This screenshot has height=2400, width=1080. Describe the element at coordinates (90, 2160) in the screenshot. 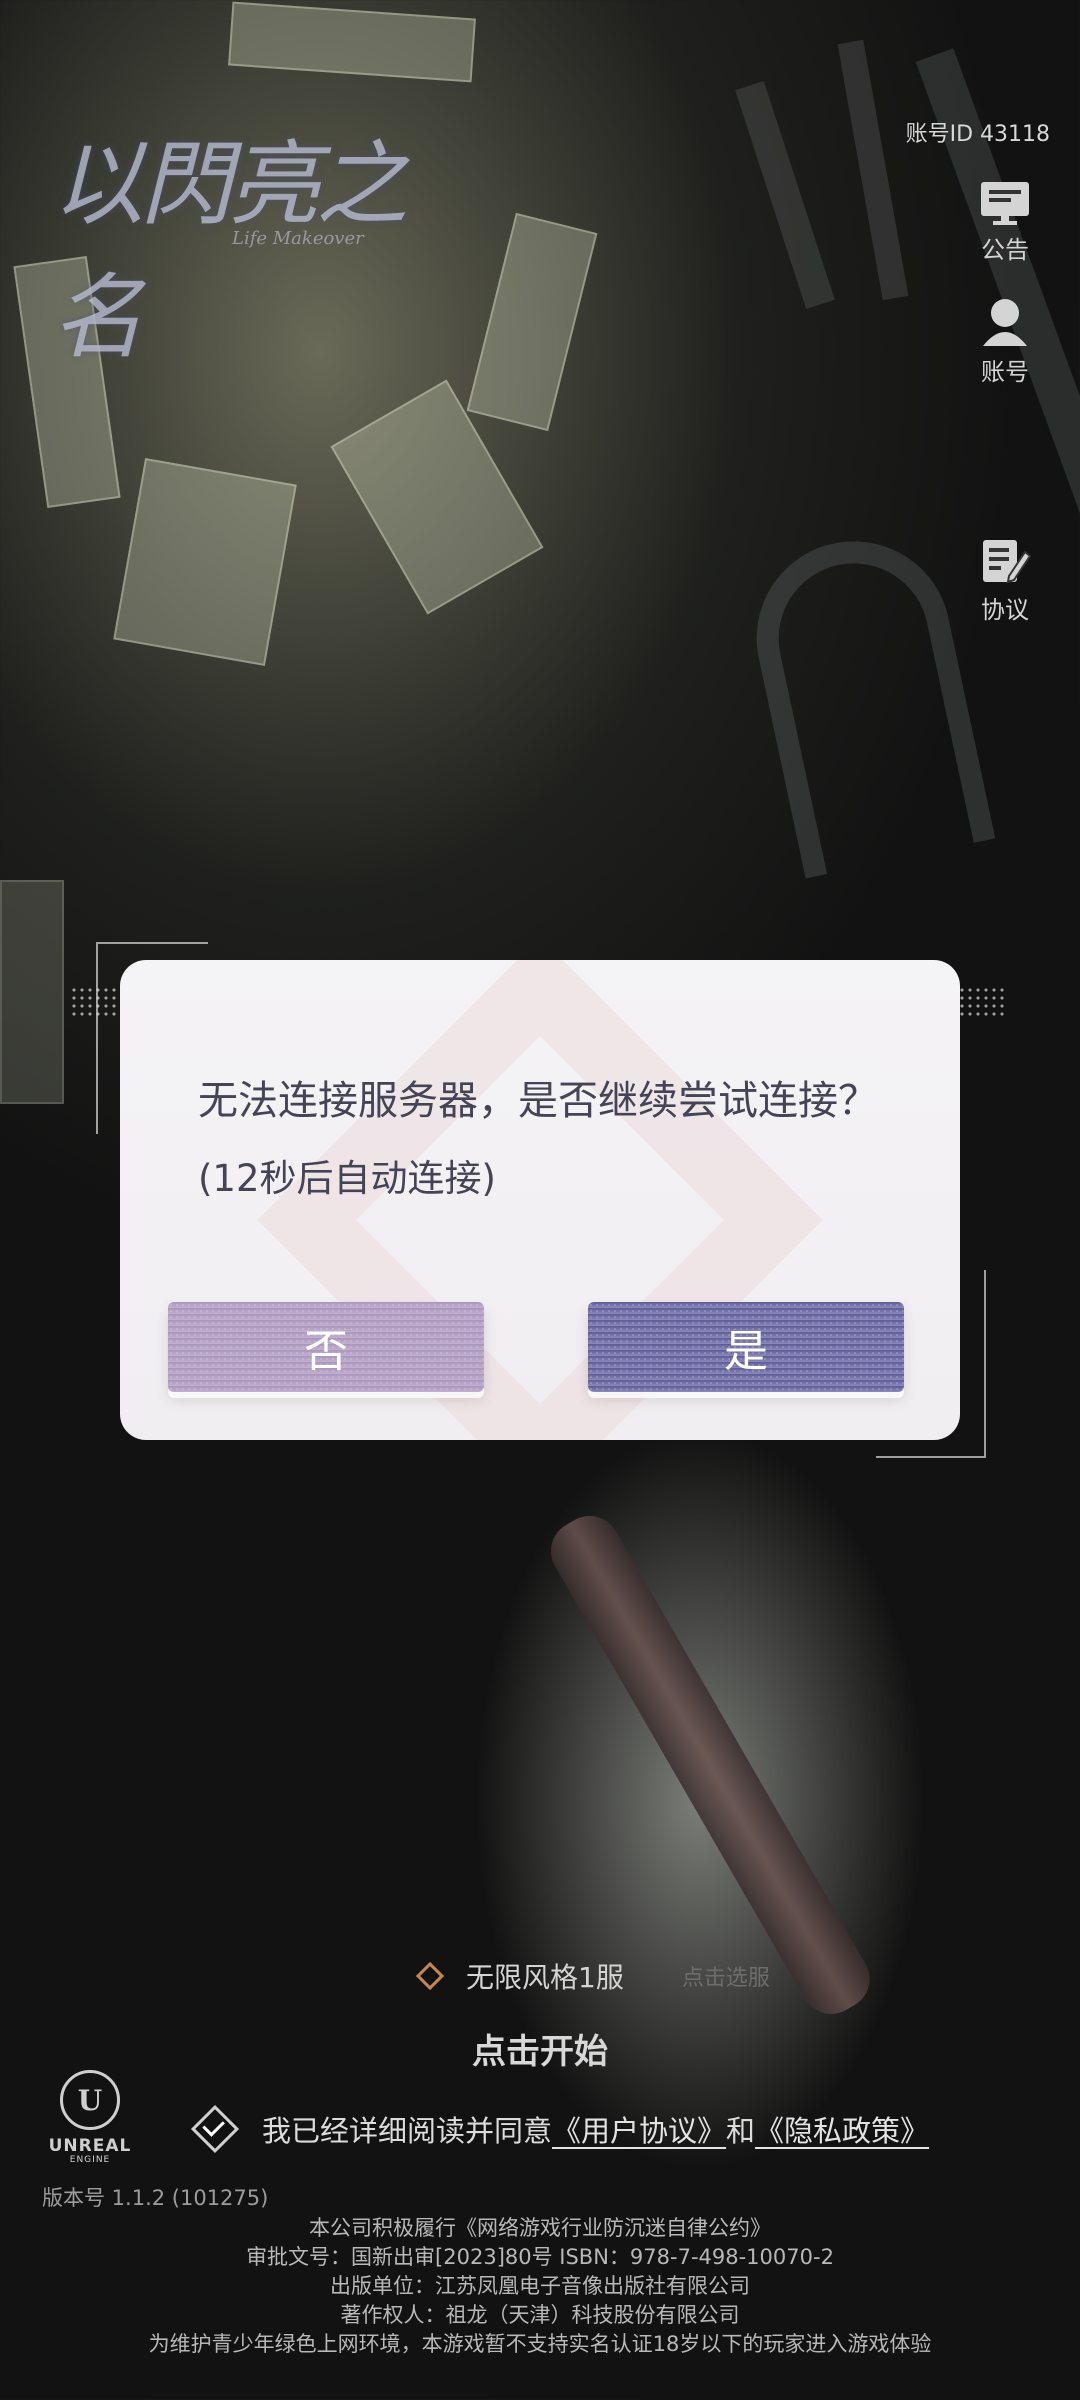

I see `engine-sub: ENGINE` at that location.